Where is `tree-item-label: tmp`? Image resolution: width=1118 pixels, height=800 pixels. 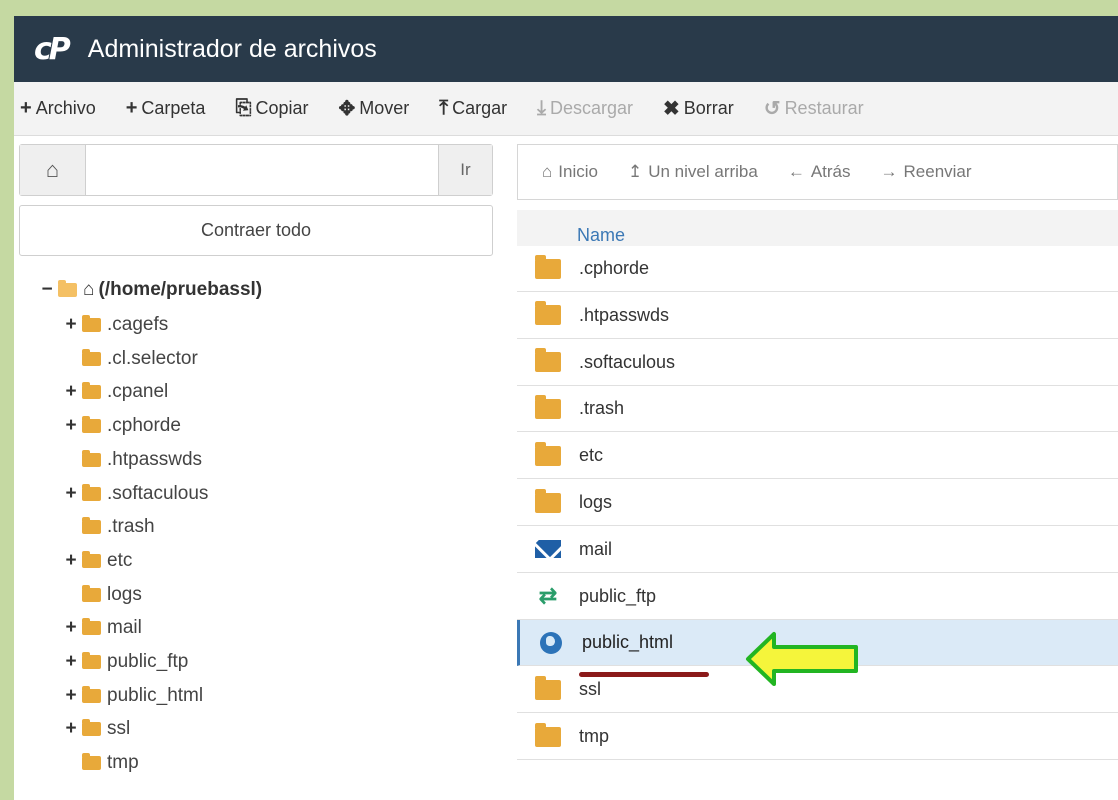
tree-item-label: tmp is located at coordinates (123, 763).